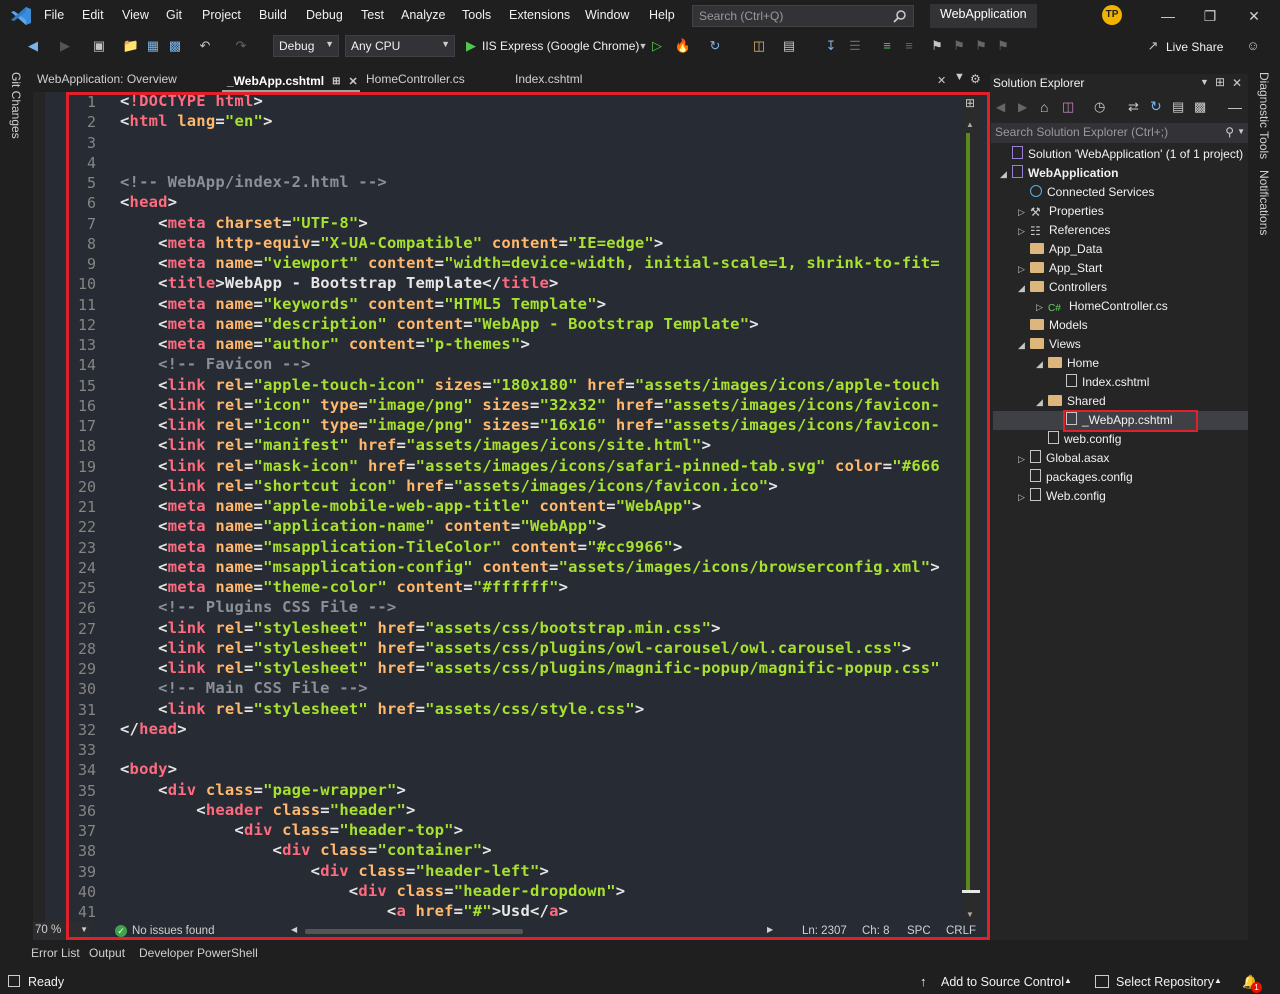  I want to click on tree-item: ▷ C# HomeController.cs, so click(1102, 306).